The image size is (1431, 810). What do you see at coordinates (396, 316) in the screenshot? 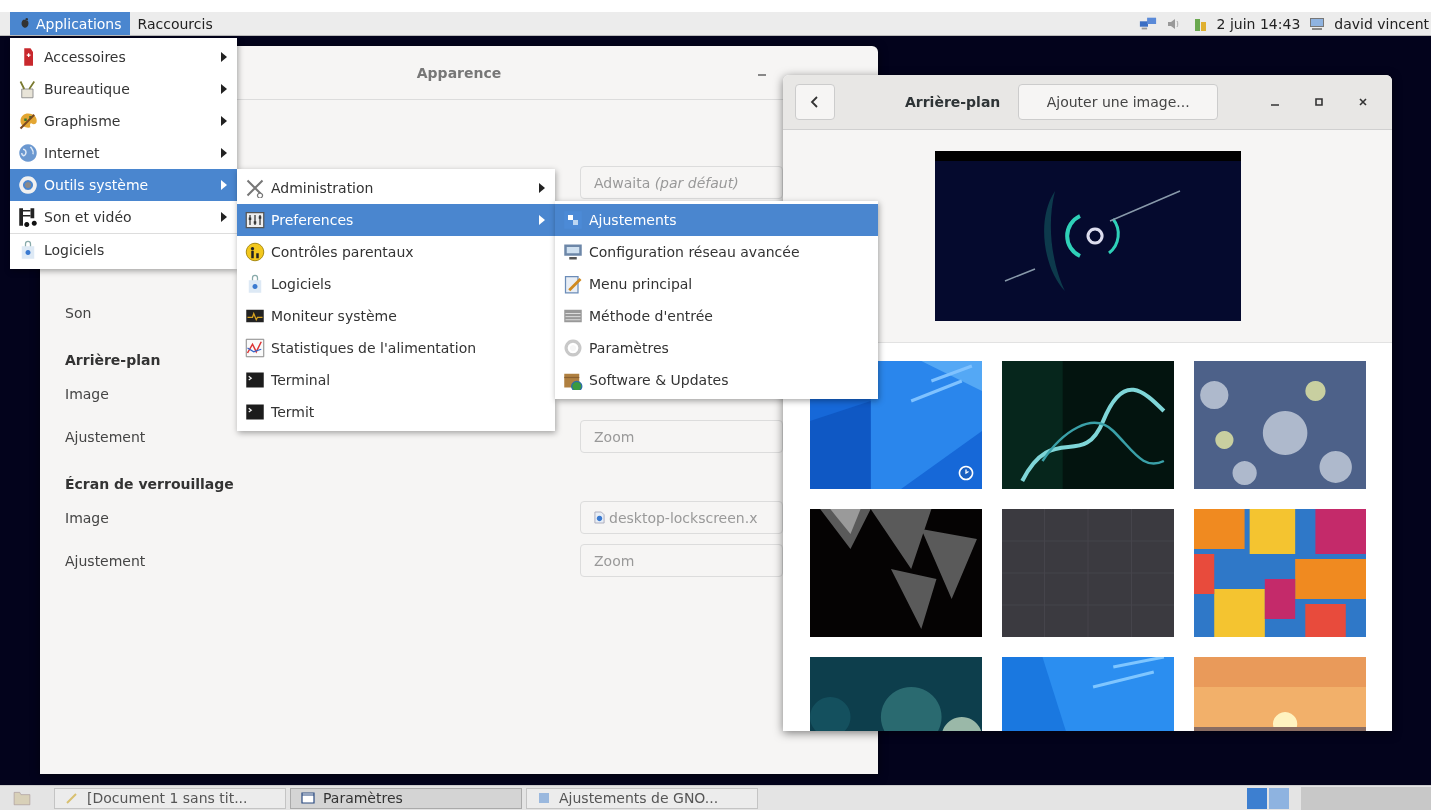
I see `menu-item: Moniteur système` at bounding box center [396, 316].